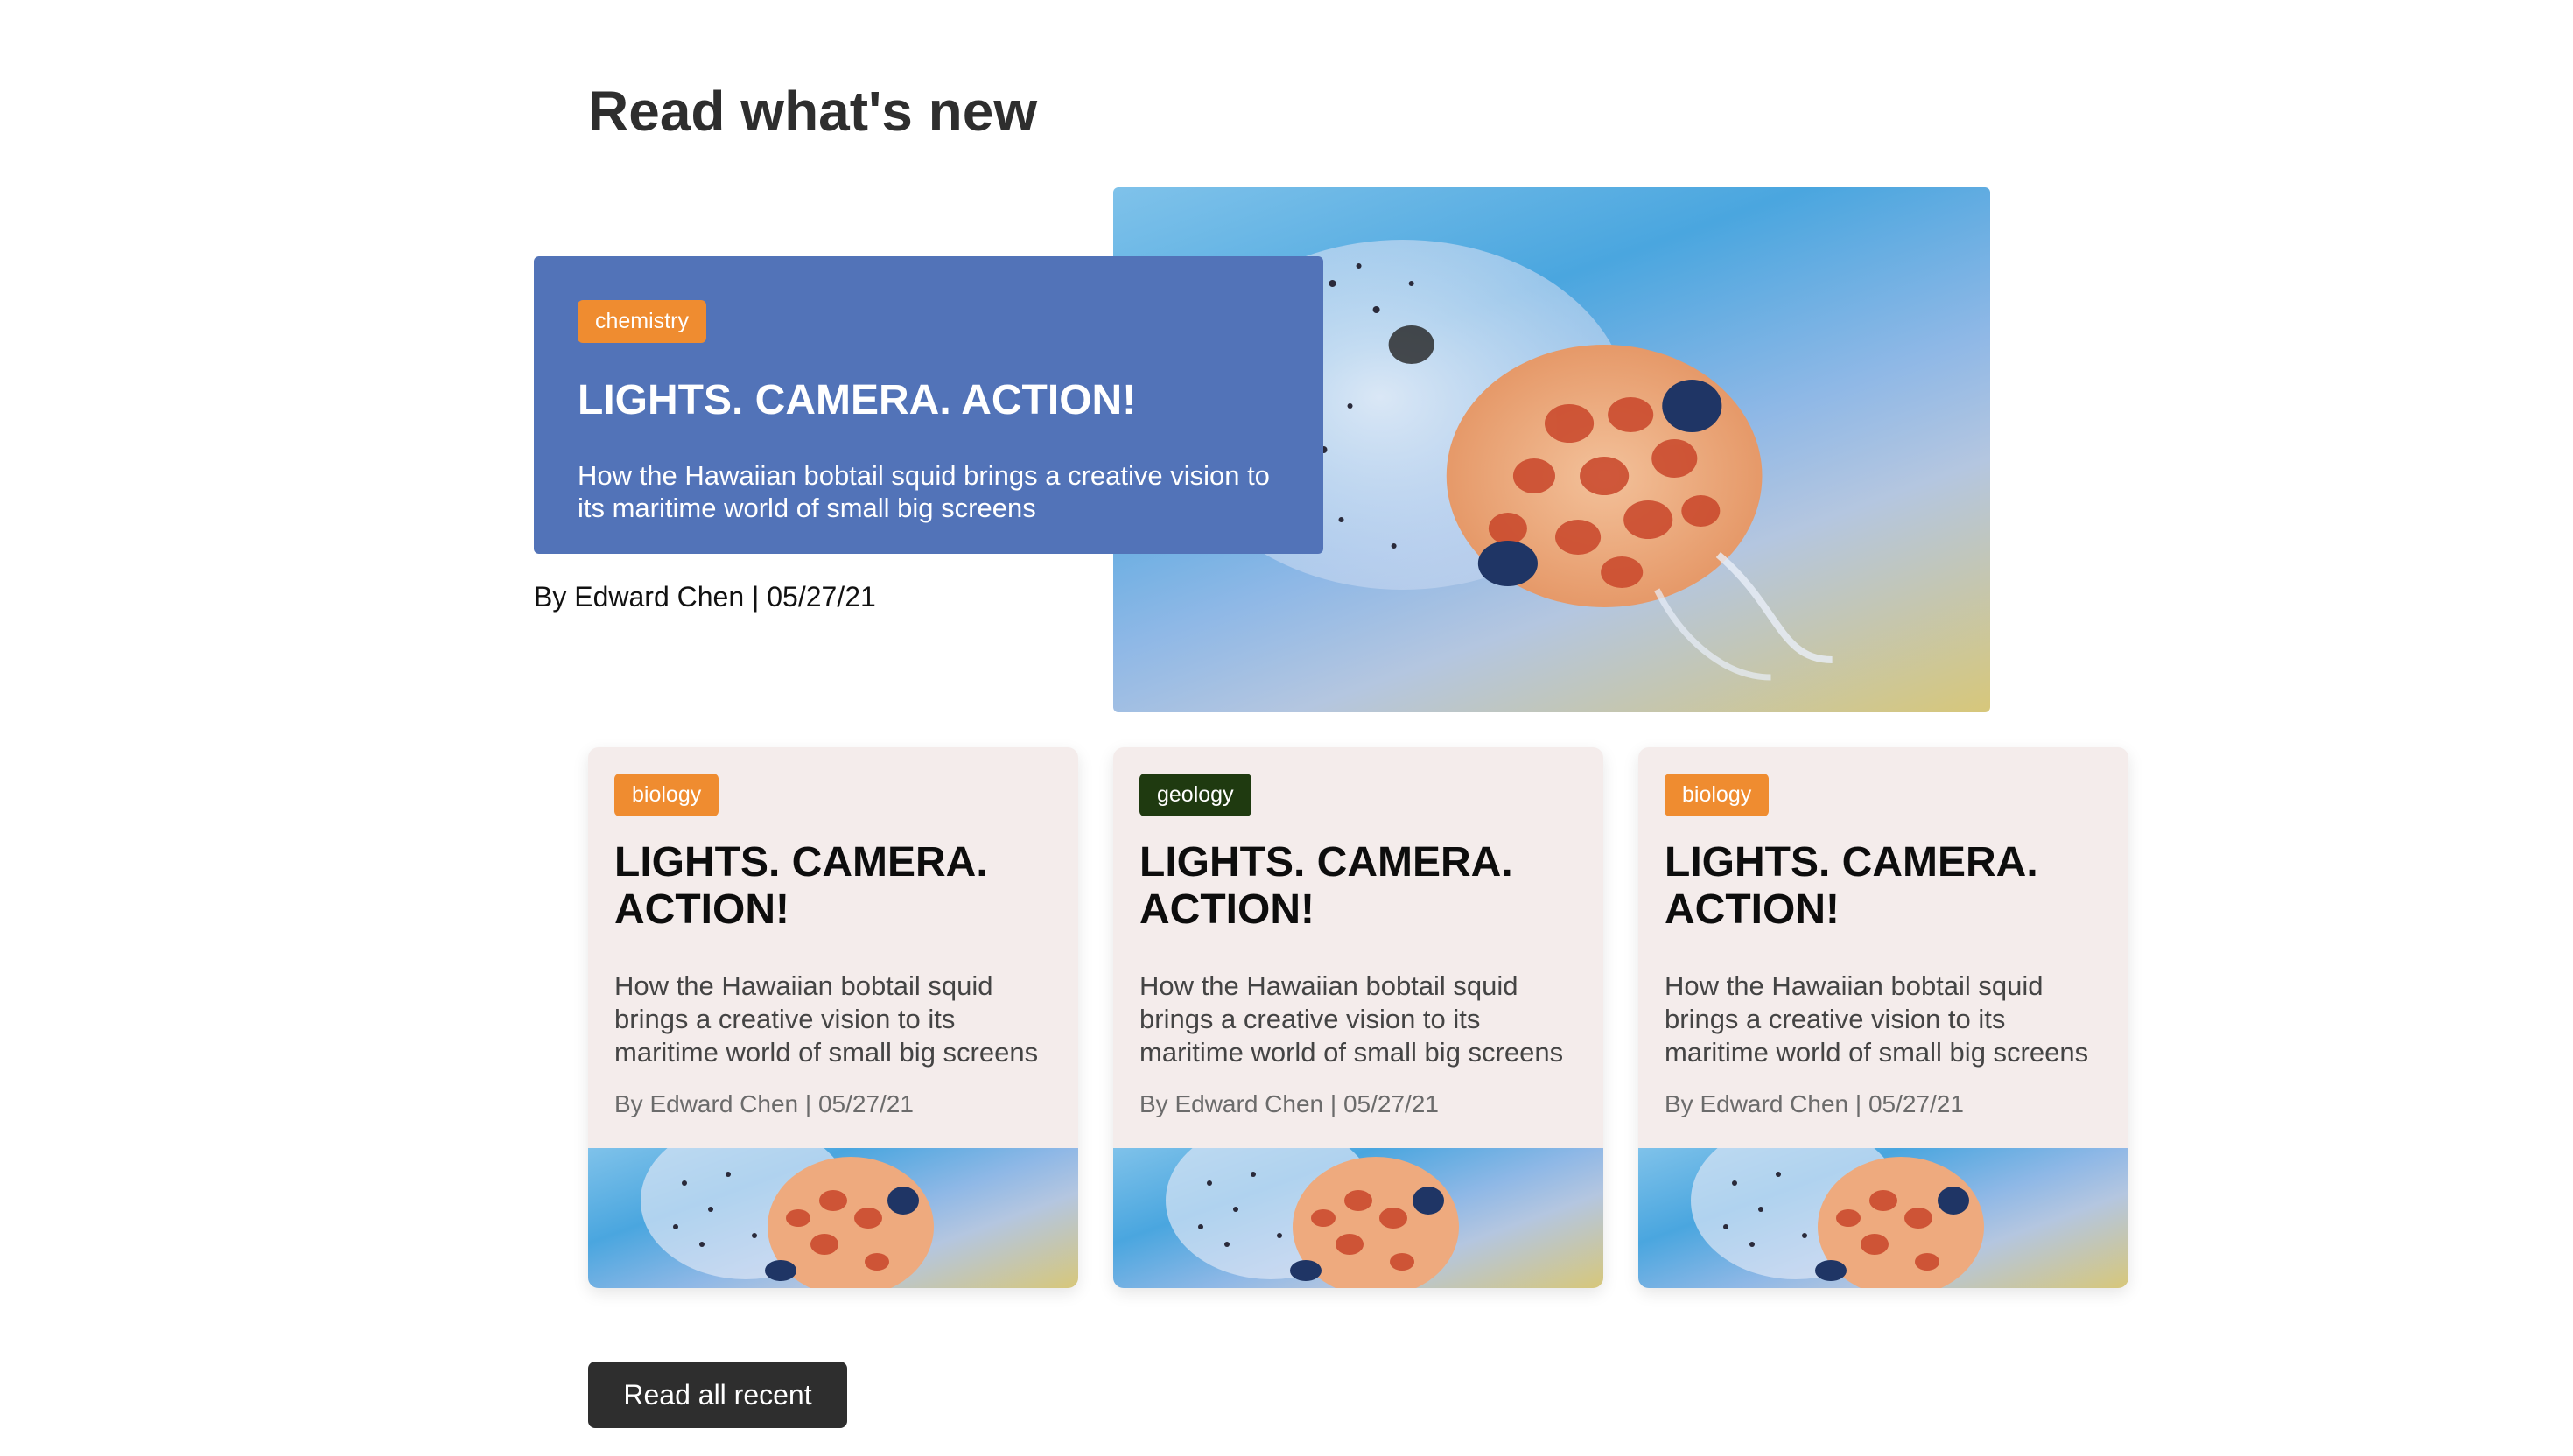 This screenshot has height=1456, width=2573. Describe the element at coordinates (1195, 795) in the screenshot. I see `category-tag: geology` at that location.